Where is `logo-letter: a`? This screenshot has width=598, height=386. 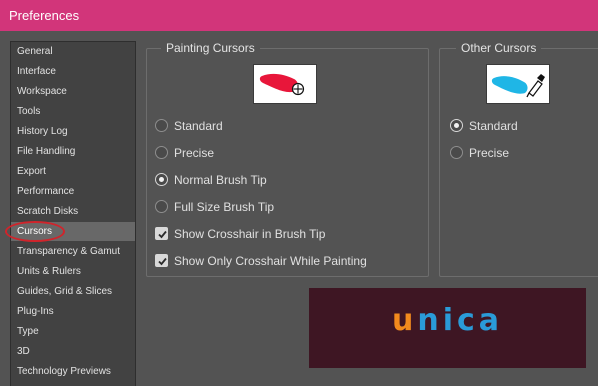 logo-letter: a is located at coordinates (491, 320).